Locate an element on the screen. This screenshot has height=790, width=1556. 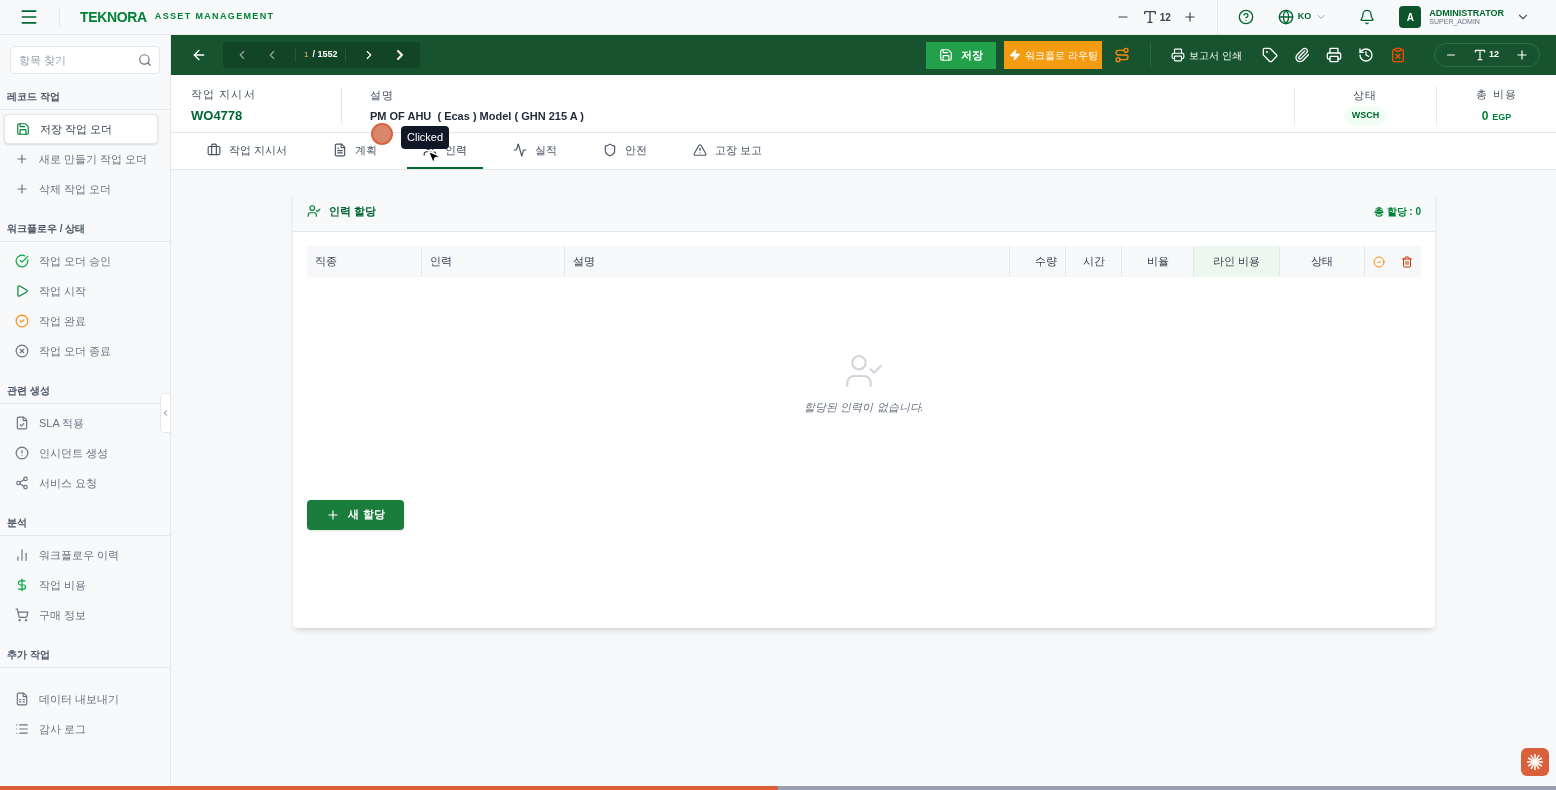
sidebar-item: 서비스 요청 is located at coordinates (81, 483).